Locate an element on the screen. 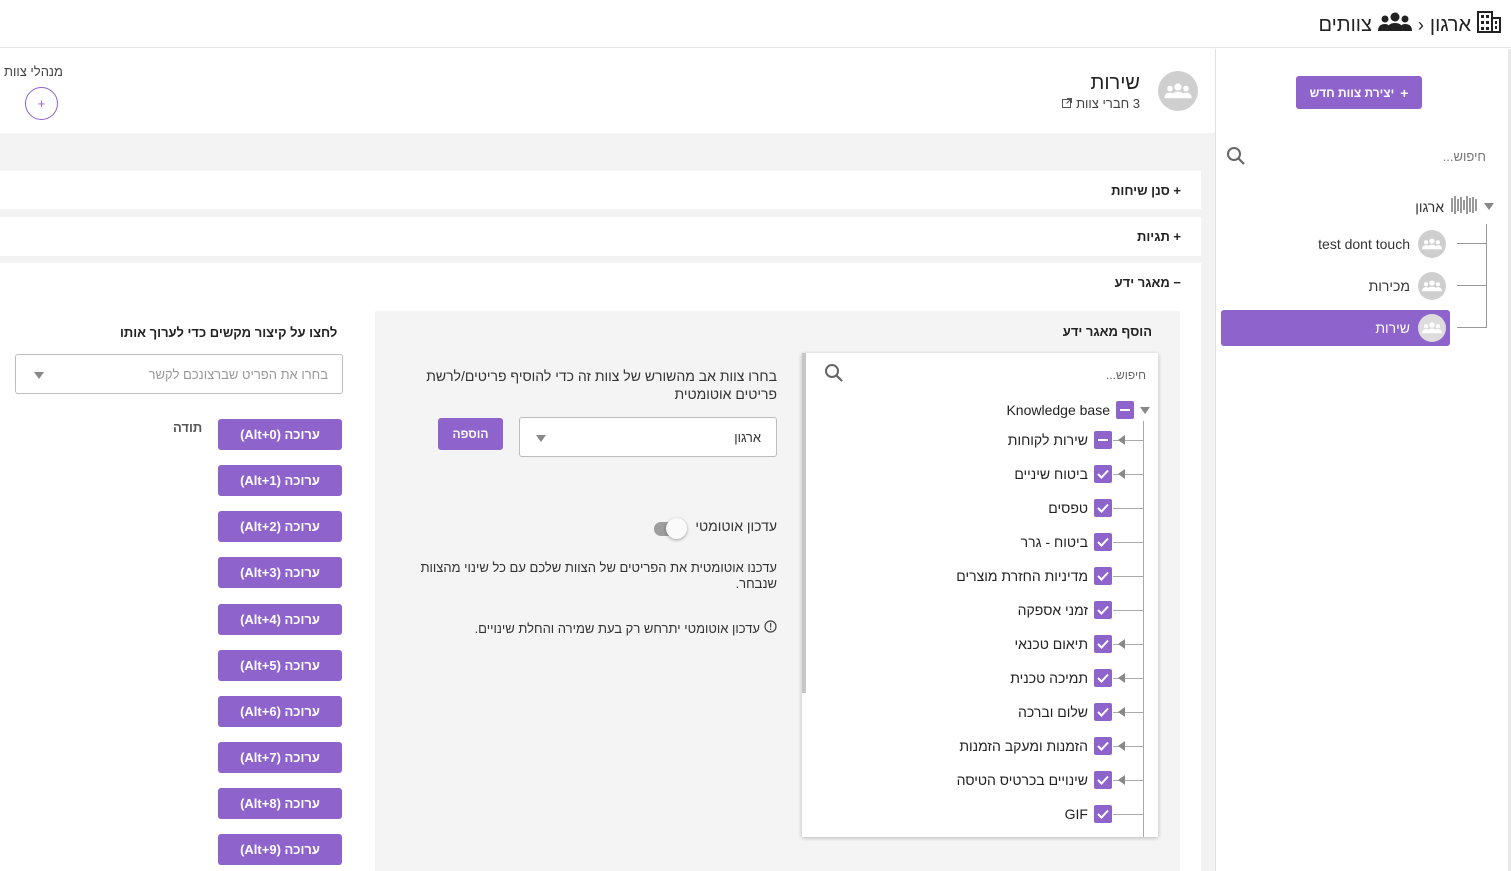 The image size is (1511, 871). shortcut-edit-button-1: ערוכה (Alt+1) is located at coordinates (280, 480).